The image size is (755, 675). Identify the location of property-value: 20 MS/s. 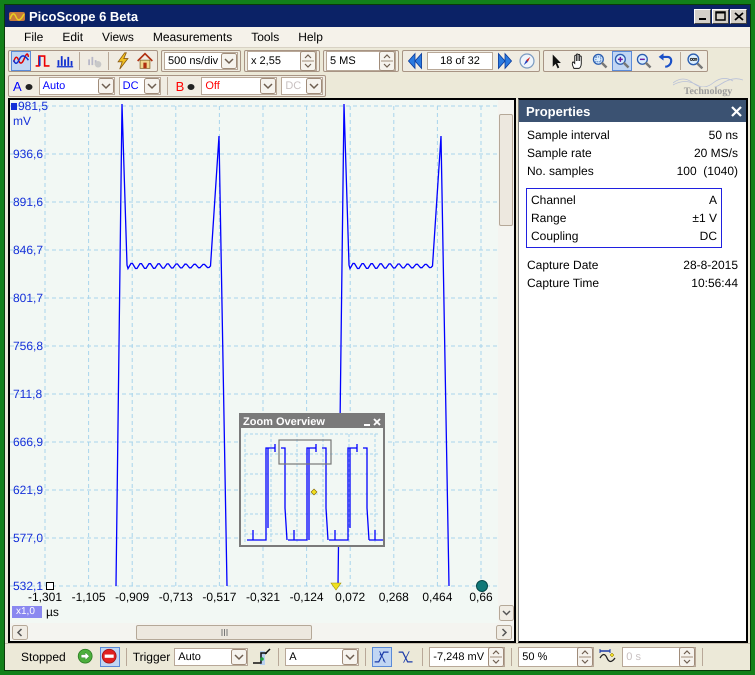
(716, 153).